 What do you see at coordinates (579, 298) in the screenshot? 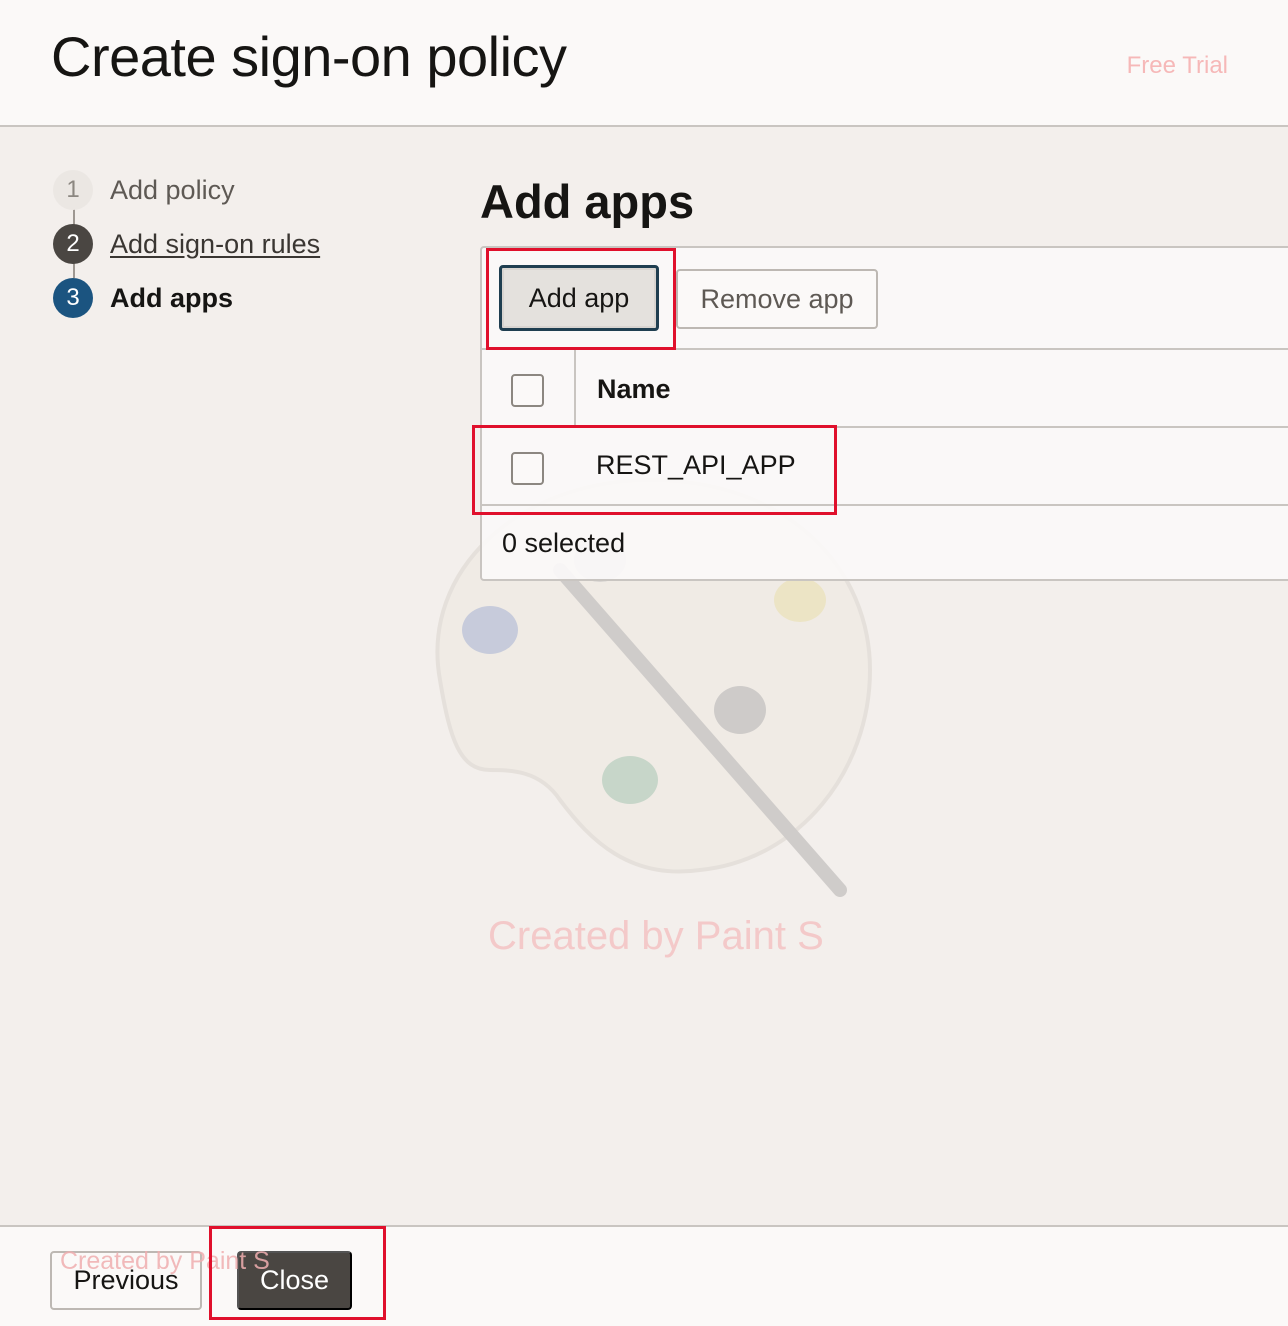
I see `add-app-button: Add app` at bounding box center [579, 298].